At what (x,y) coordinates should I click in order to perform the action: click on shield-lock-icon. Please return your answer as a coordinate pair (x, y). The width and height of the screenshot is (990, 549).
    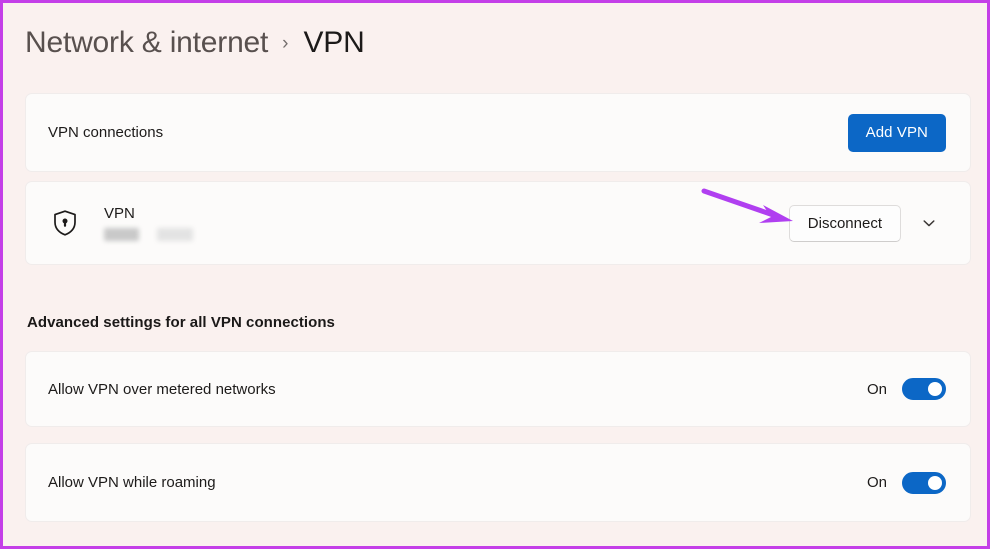
    Looking at the image, I should click on (65, 223).